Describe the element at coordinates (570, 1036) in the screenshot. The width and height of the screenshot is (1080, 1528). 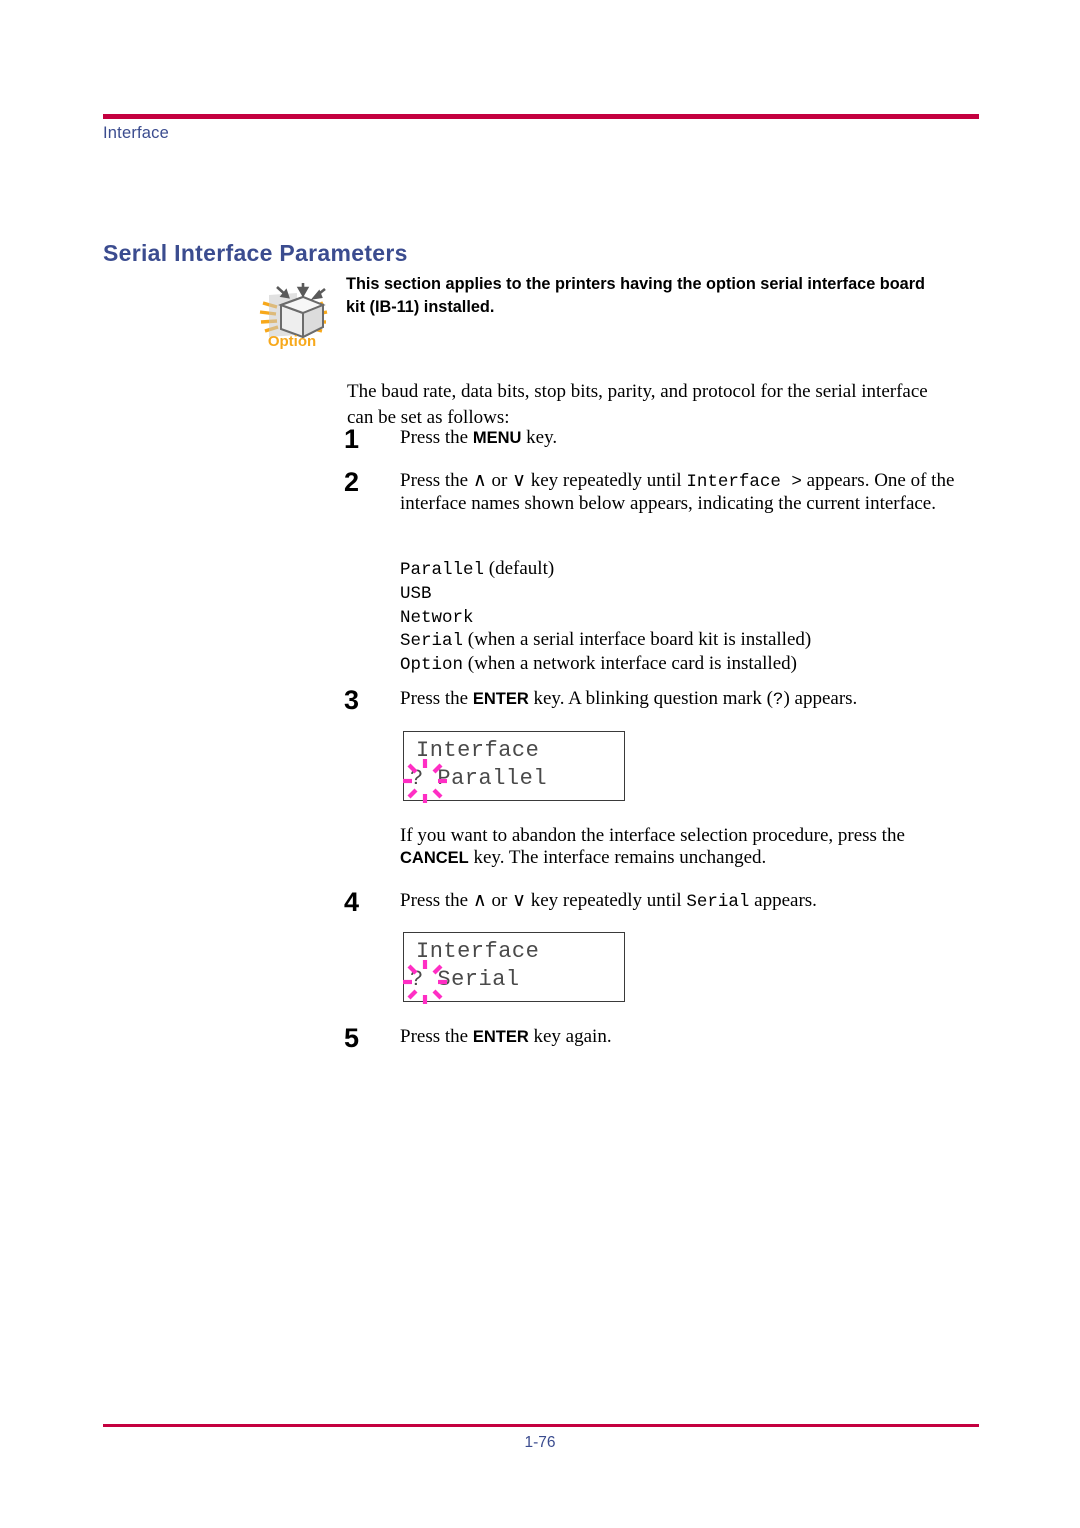
I see `inline-text: key again.` at that location.